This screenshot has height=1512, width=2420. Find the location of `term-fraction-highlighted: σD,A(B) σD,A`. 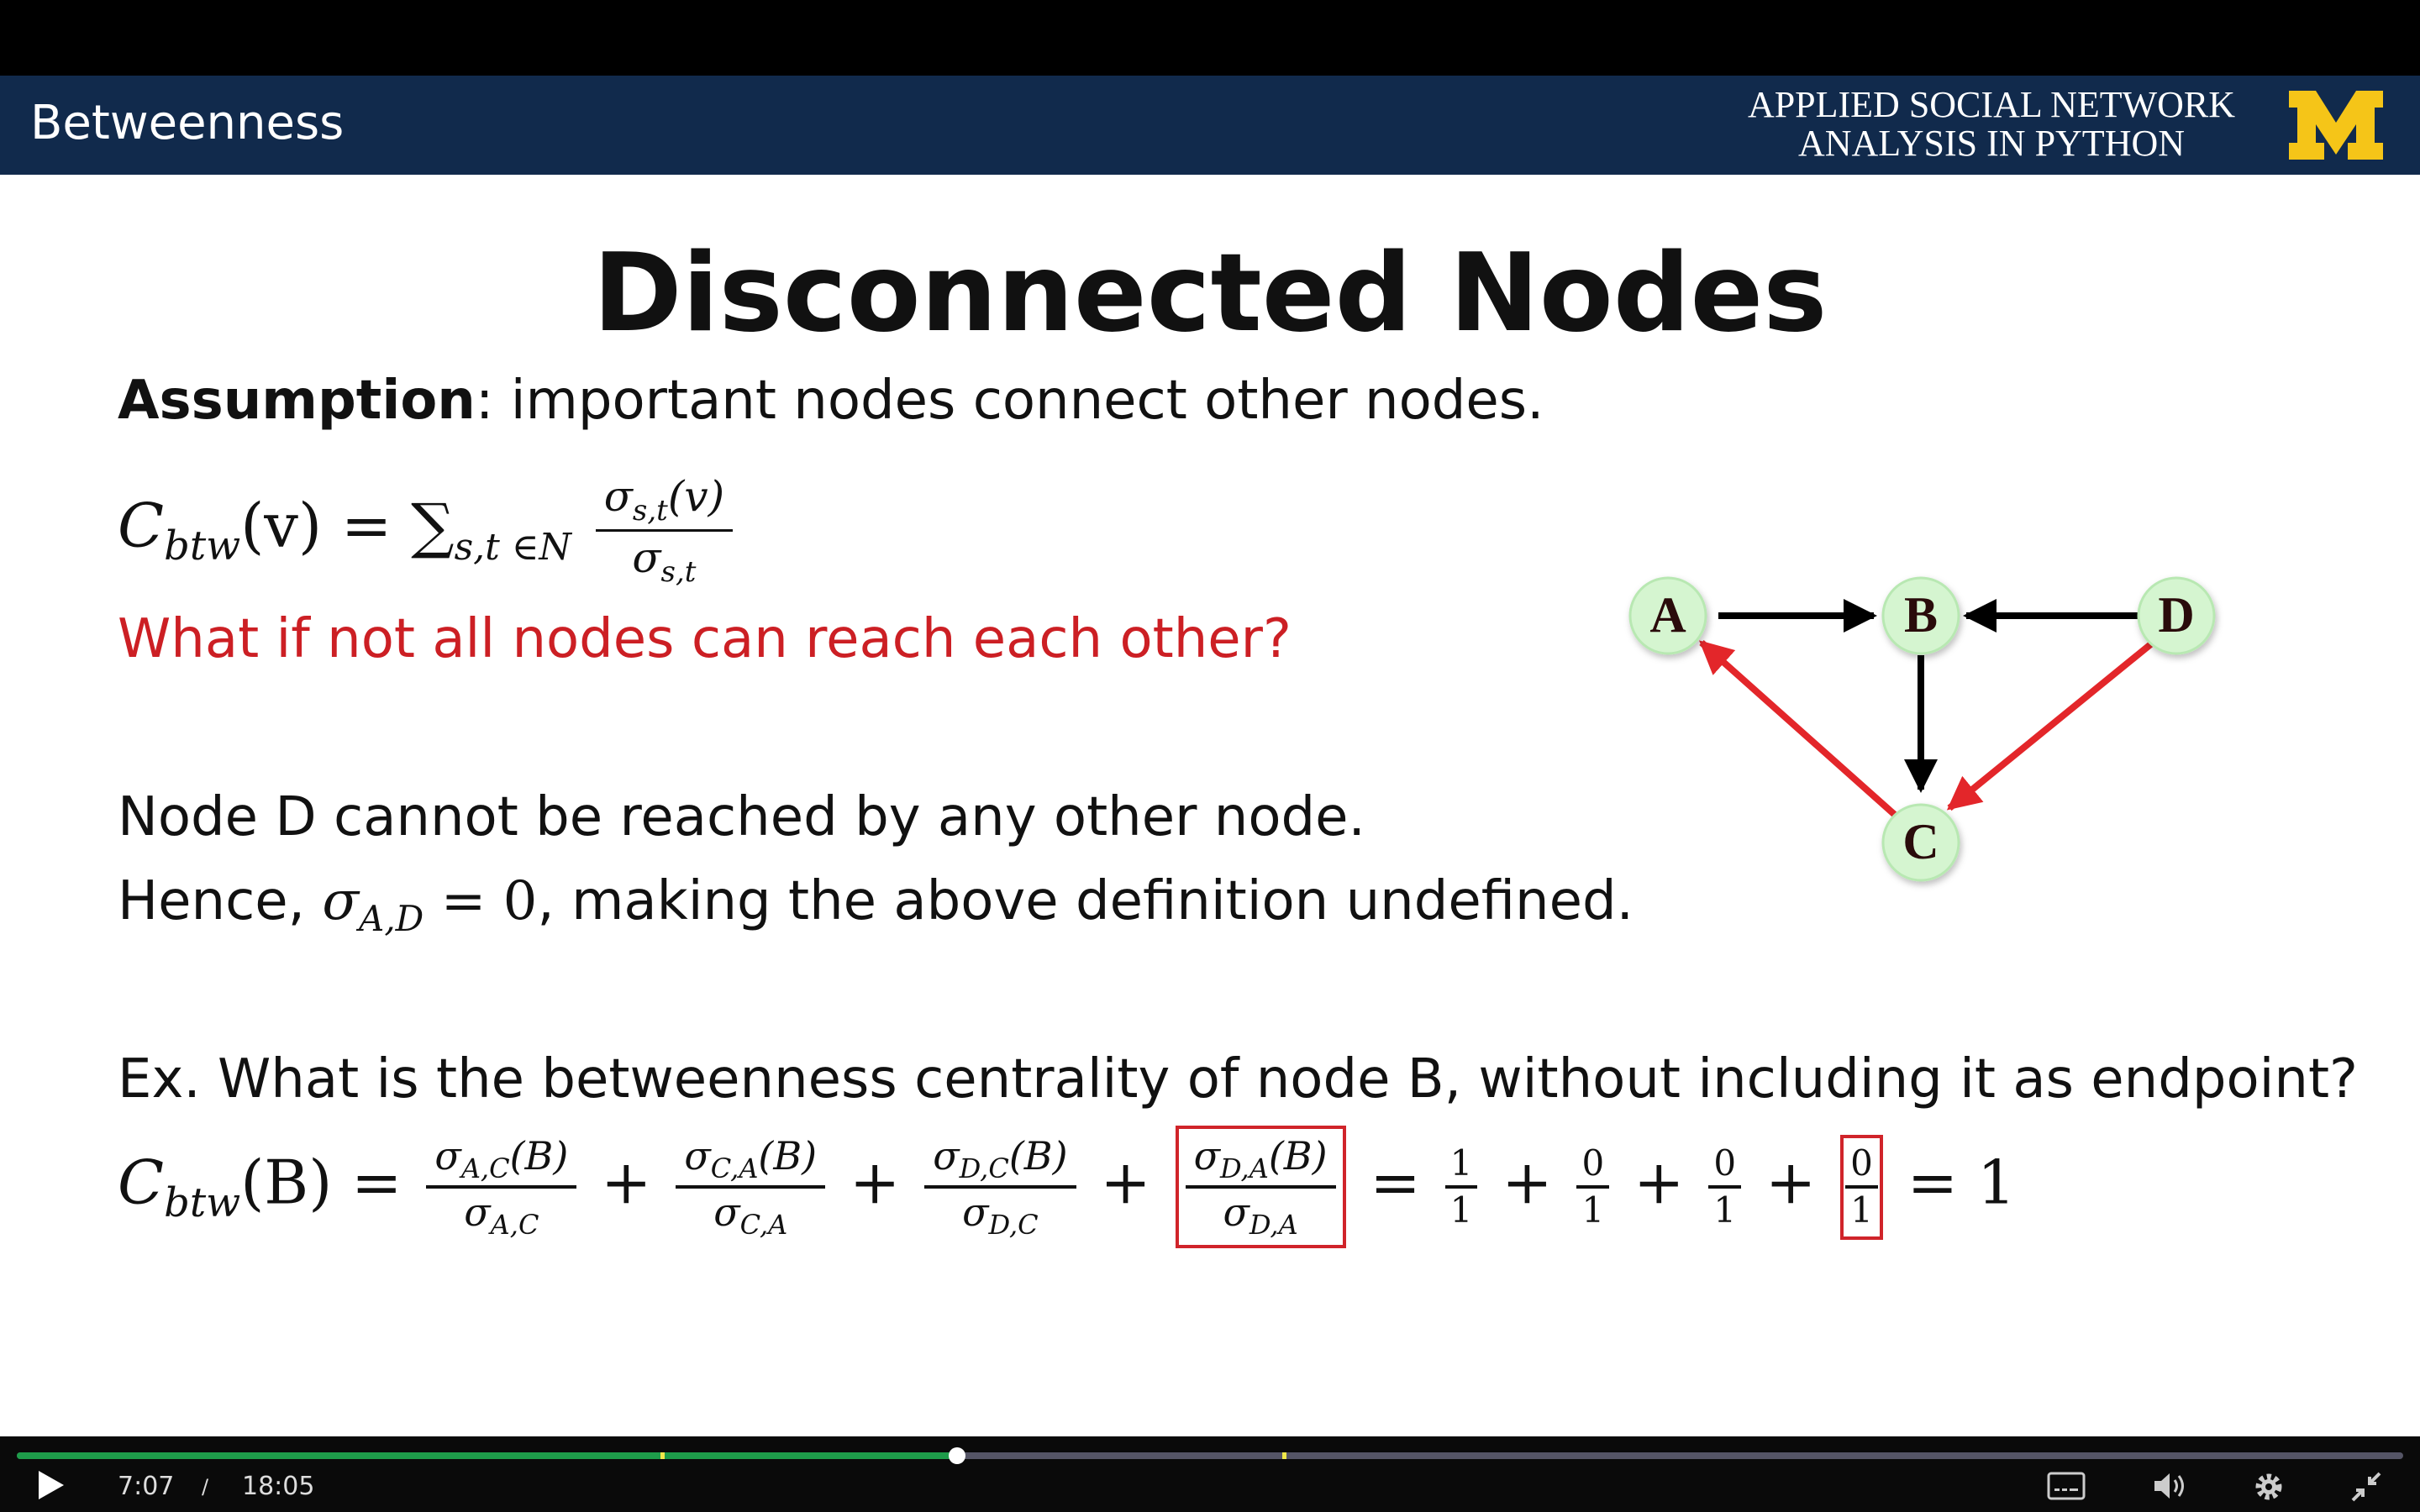

term-fraction-highlighted: σD,A(B) σD,A is located at coordinates (1260, 1187).